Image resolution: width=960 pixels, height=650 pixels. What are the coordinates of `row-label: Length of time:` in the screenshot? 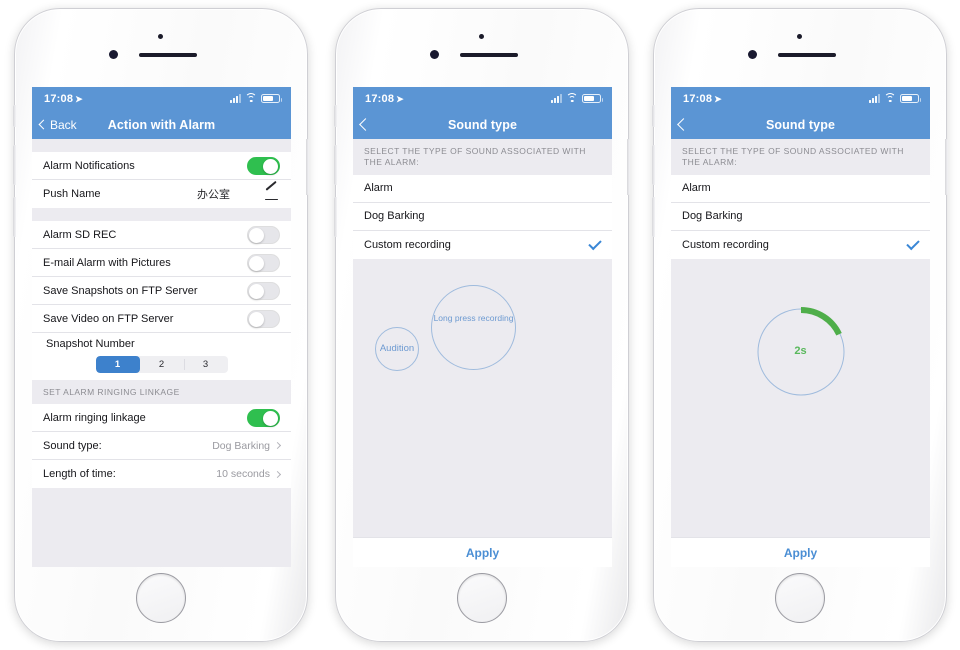 It's located at (79, 474).